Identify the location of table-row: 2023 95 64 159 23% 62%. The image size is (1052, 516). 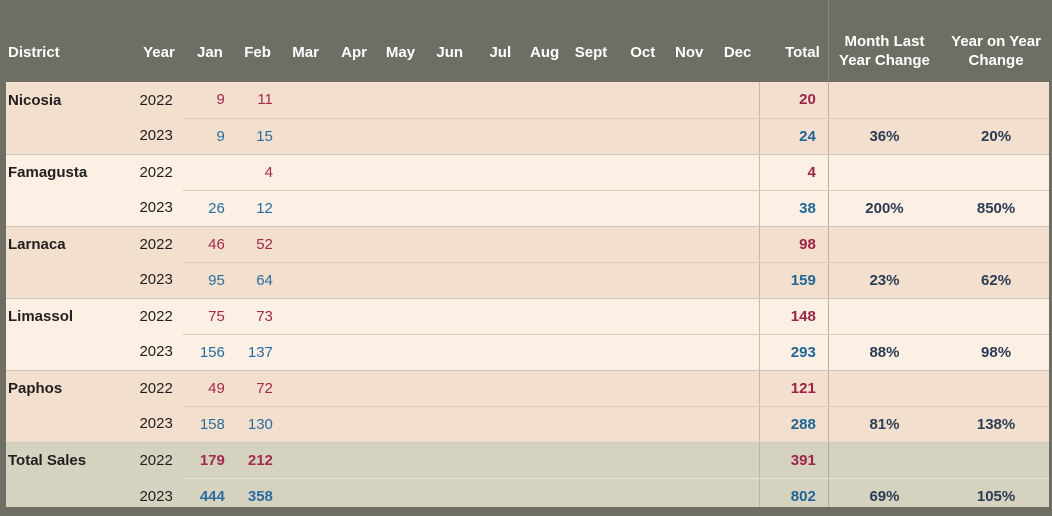
(526, 280).